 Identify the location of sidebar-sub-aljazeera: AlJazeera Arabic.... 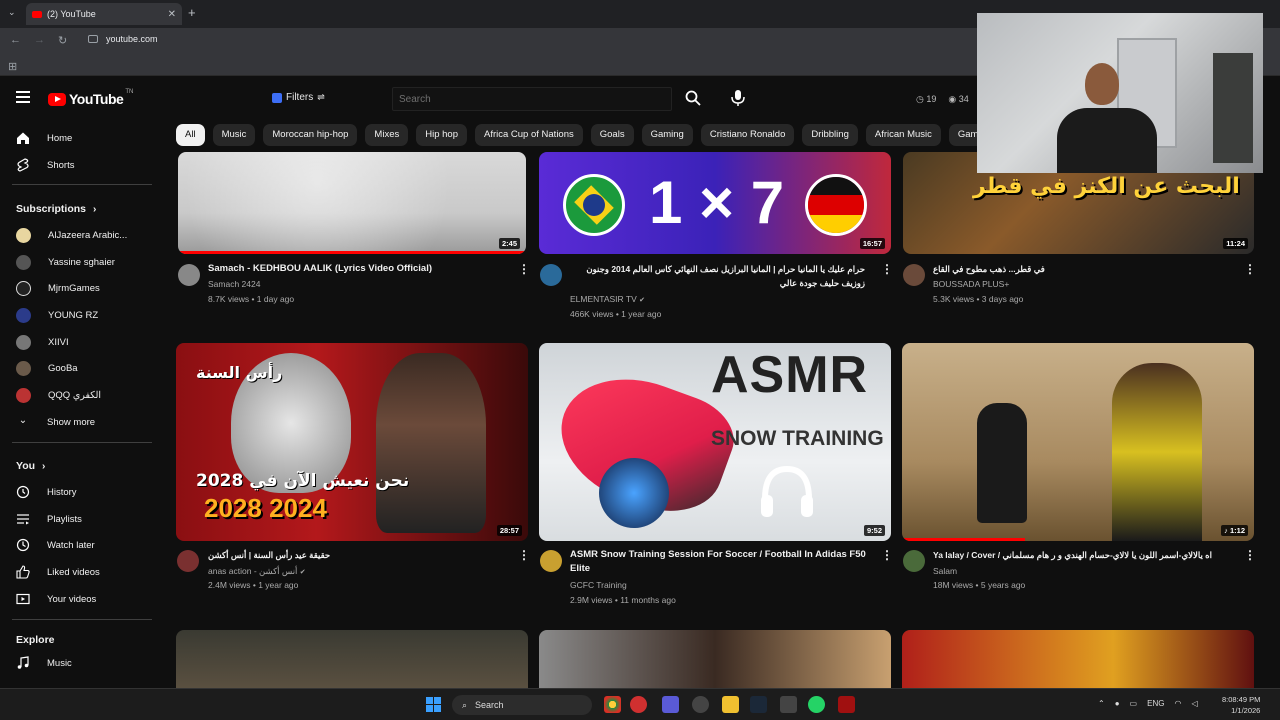
(71, 235).